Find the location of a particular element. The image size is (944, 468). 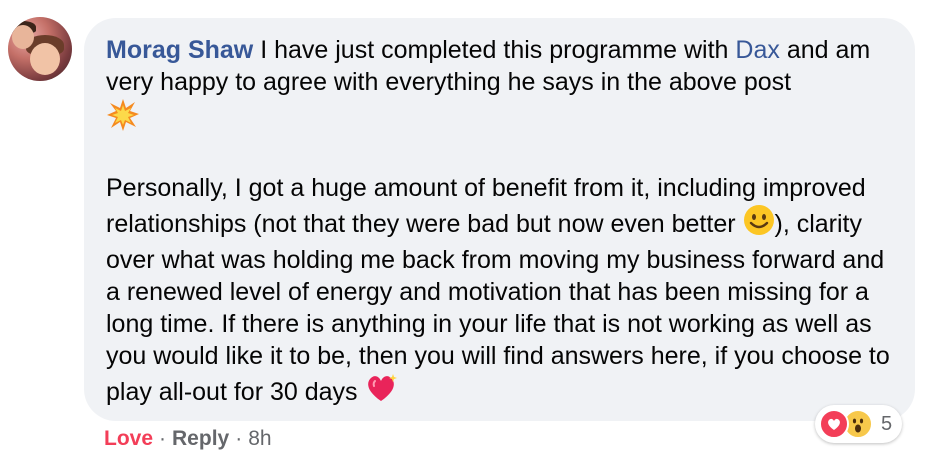

comment-actions: Love · Reply · 8h is located at coordinates (188, 439).